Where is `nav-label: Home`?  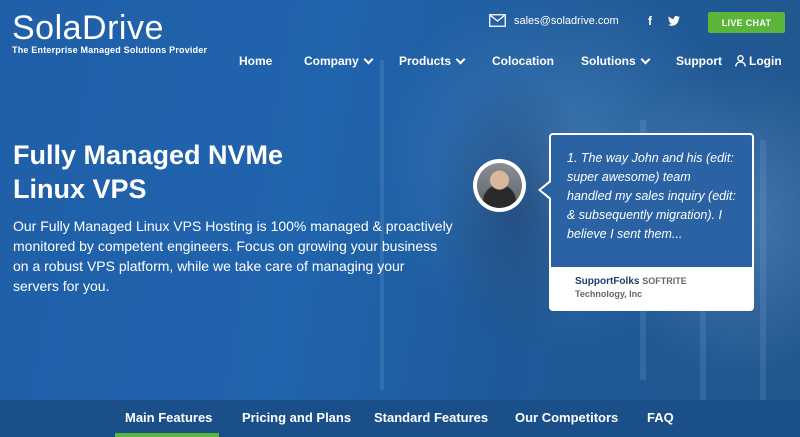
nav-label: Home is located at coordinates (256, 61).